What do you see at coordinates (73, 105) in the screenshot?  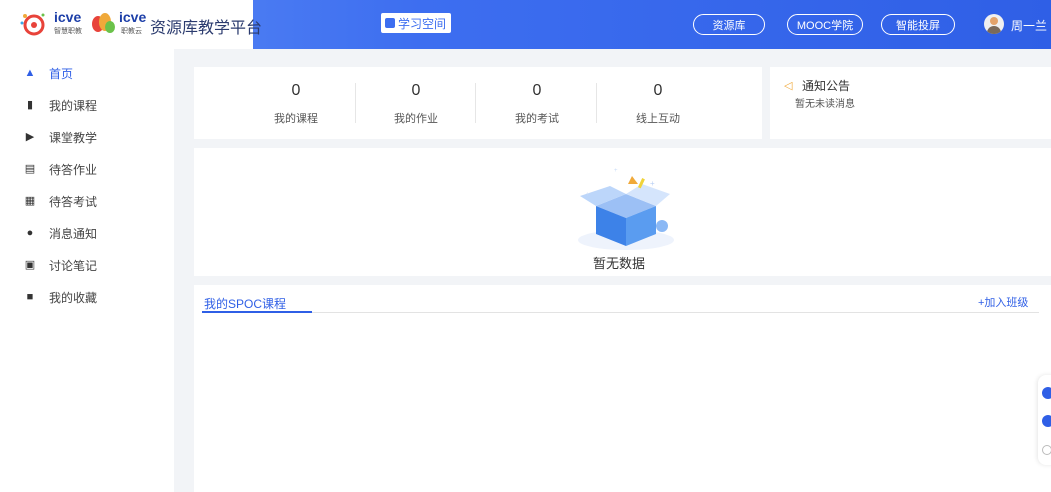 I see `sidebar-item-label: 我的课程` at bounding box center [73, 105].